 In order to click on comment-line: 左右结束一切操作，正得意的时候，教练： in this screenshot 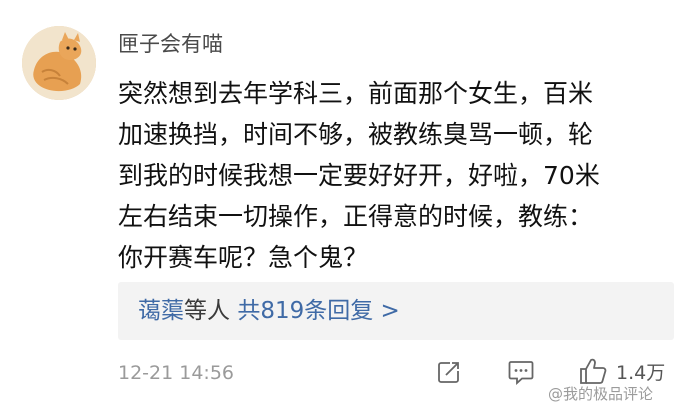, I will do `click(356, 216)`.